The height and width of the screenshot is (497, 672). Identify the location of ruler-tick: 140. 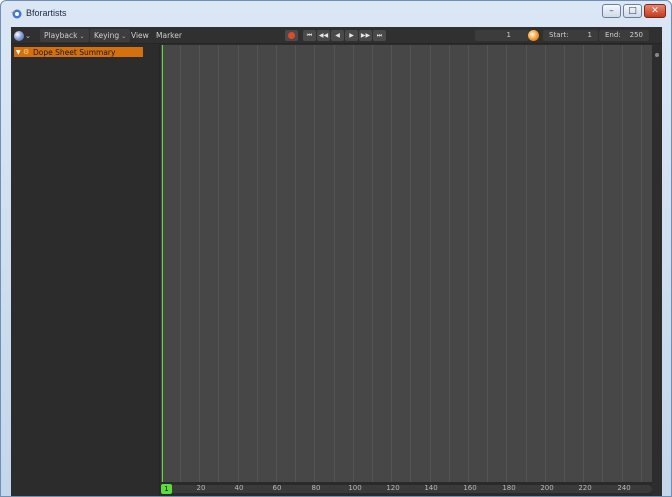
(431, 488).